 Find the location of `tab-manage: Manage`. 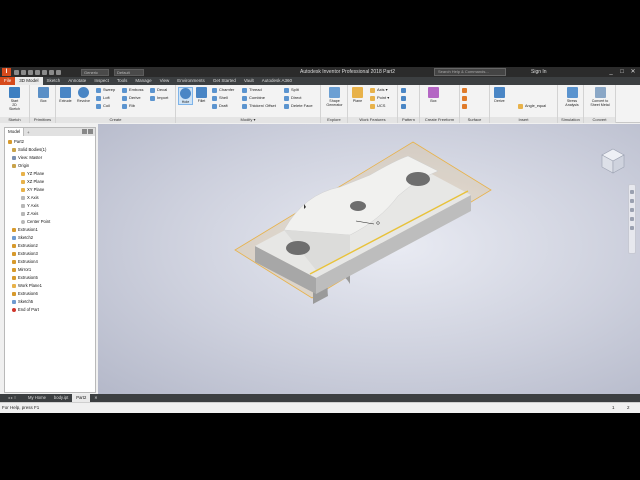

tab-manage: Manage is located at coordinates (143, 81).